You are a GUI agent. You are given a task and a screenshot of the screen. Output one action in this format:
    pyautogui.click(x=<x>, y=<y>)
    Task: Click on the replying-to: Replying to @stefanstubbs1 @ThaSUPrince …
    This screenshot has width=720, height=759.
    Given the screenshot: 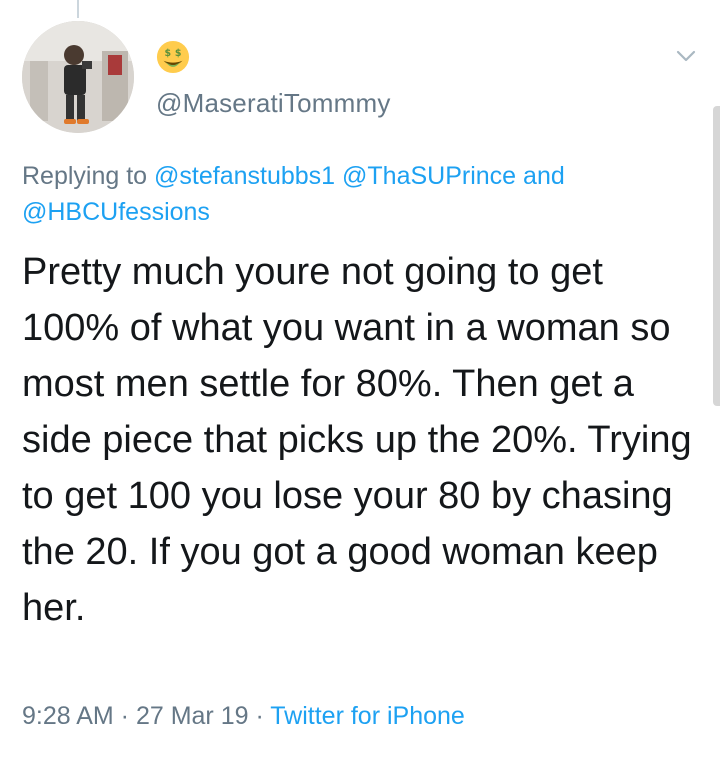 What is the action you would take?
    pyautogui.click(x=357, y=194)
    